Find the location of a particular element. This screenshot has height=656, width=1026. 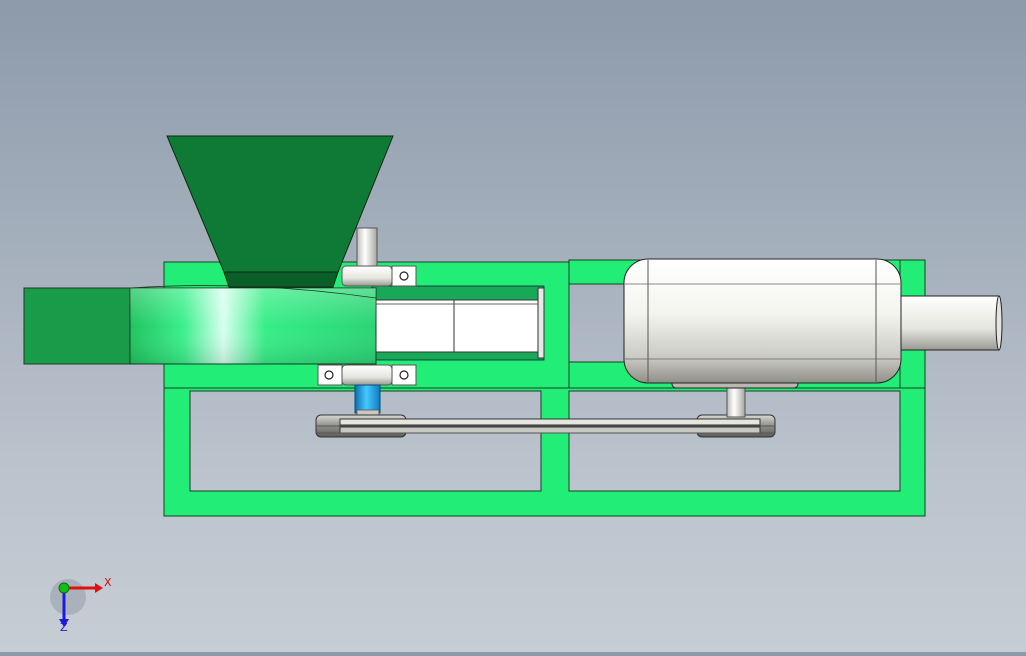

extruder-barrel is located at coordinates (200, 325).